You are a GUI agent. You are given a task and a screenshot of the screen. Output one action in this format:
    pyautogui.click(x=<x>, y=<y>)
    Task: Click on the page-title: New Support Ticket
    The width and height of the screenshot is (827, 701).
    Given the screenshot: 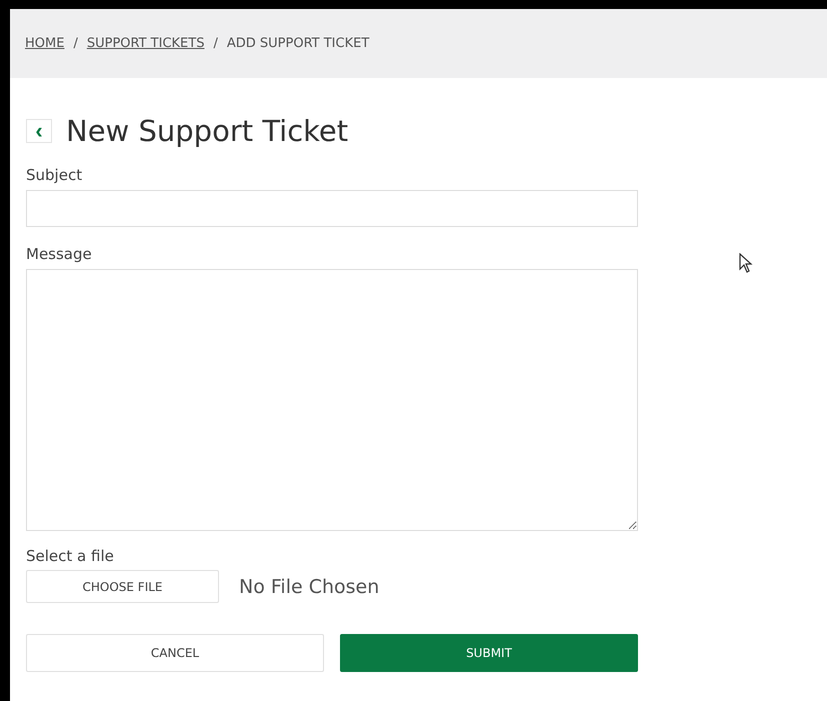 What is the action you would take?
    pyautogui.click(x=207, y=131)
    